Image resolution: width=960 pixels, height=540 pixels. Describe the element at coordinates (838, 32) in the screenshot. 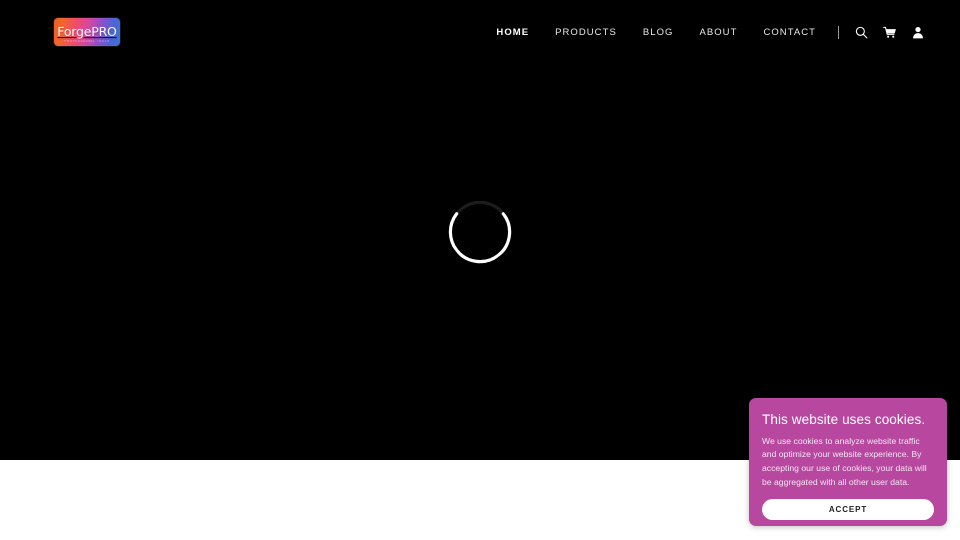

I see `nav-divider` at that location.